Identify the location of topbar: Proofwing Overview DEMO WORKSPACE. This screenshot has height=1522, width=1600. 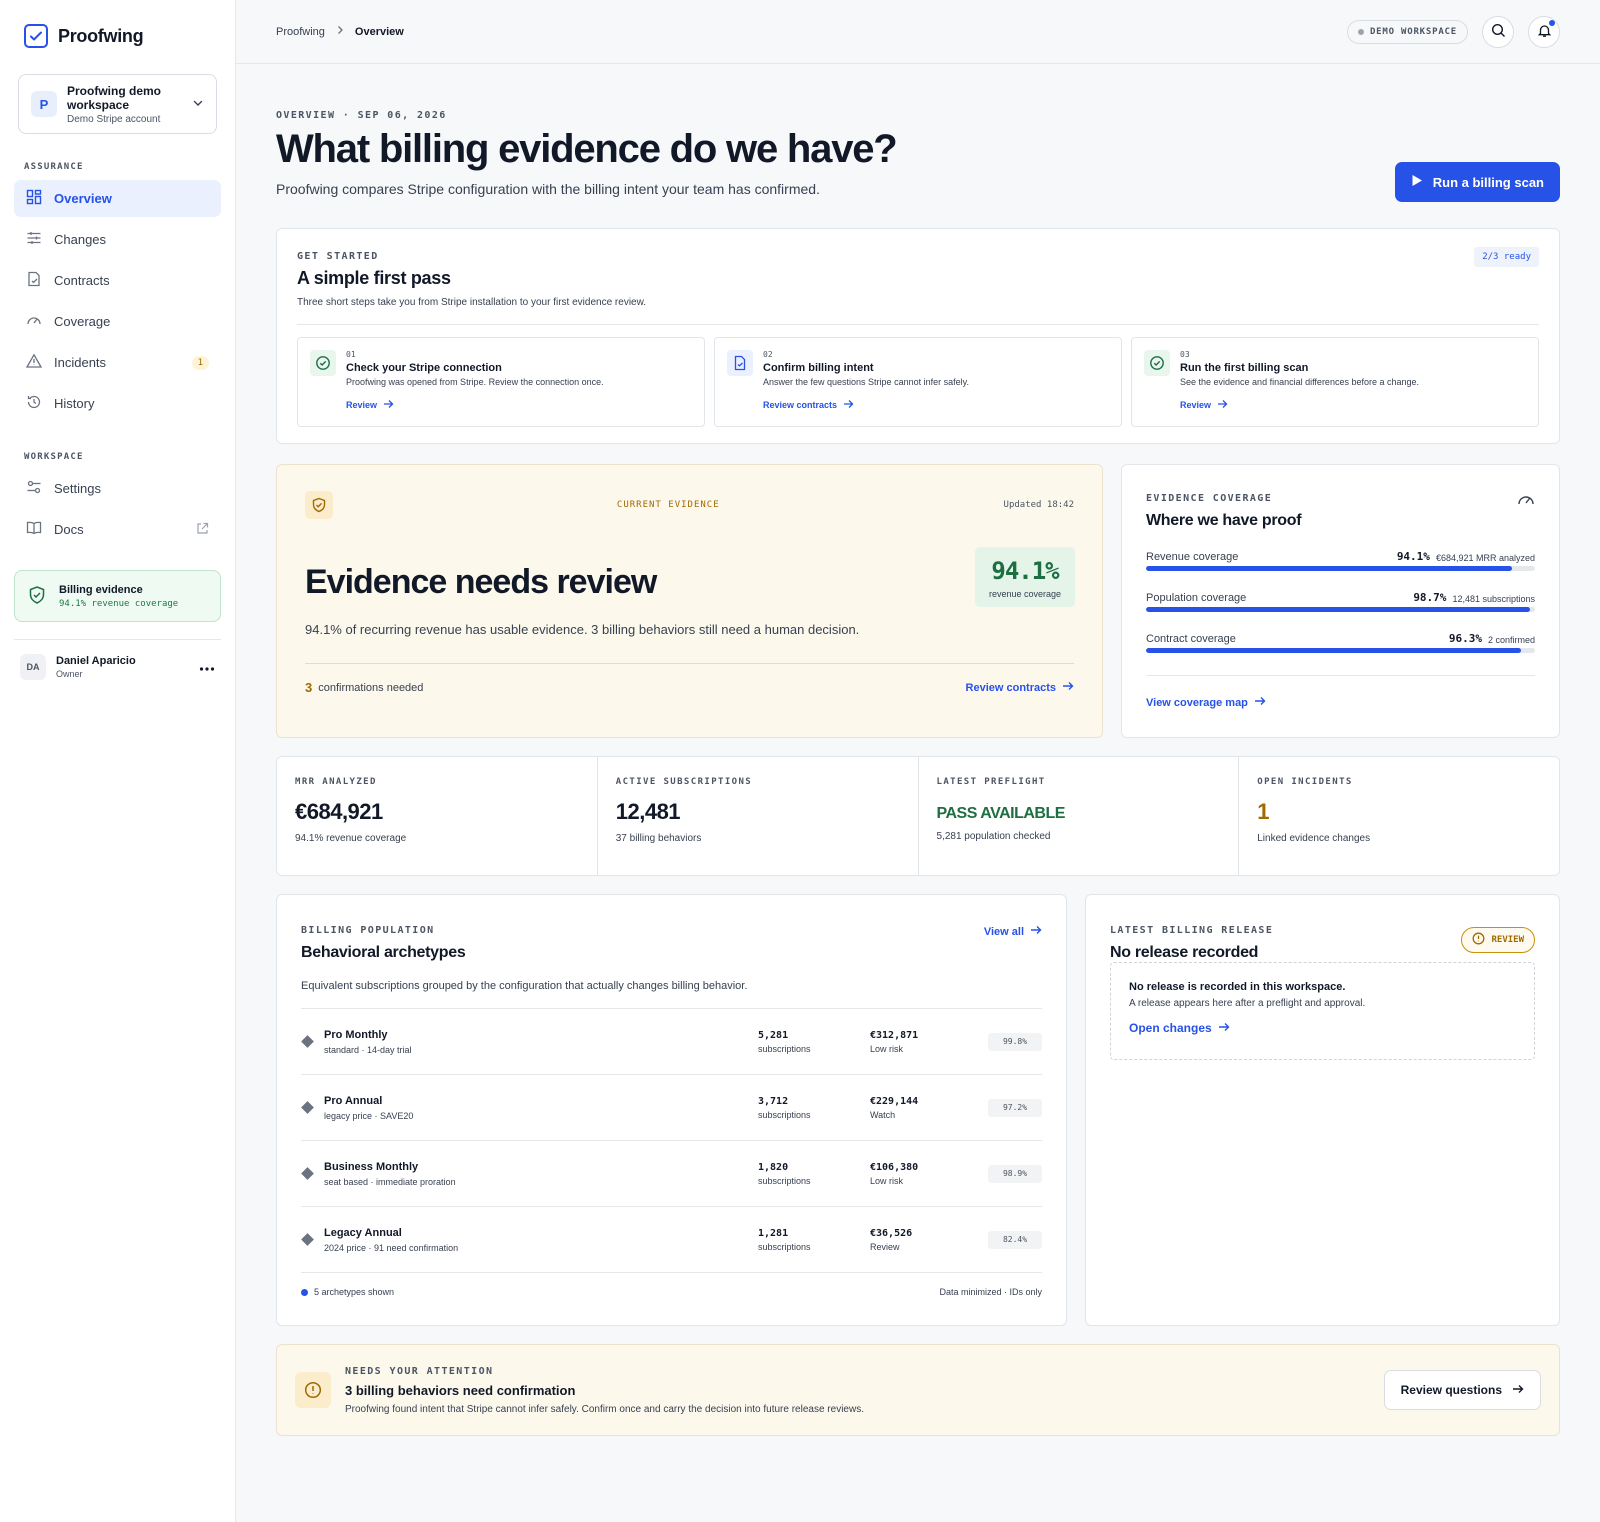
(918, 32).